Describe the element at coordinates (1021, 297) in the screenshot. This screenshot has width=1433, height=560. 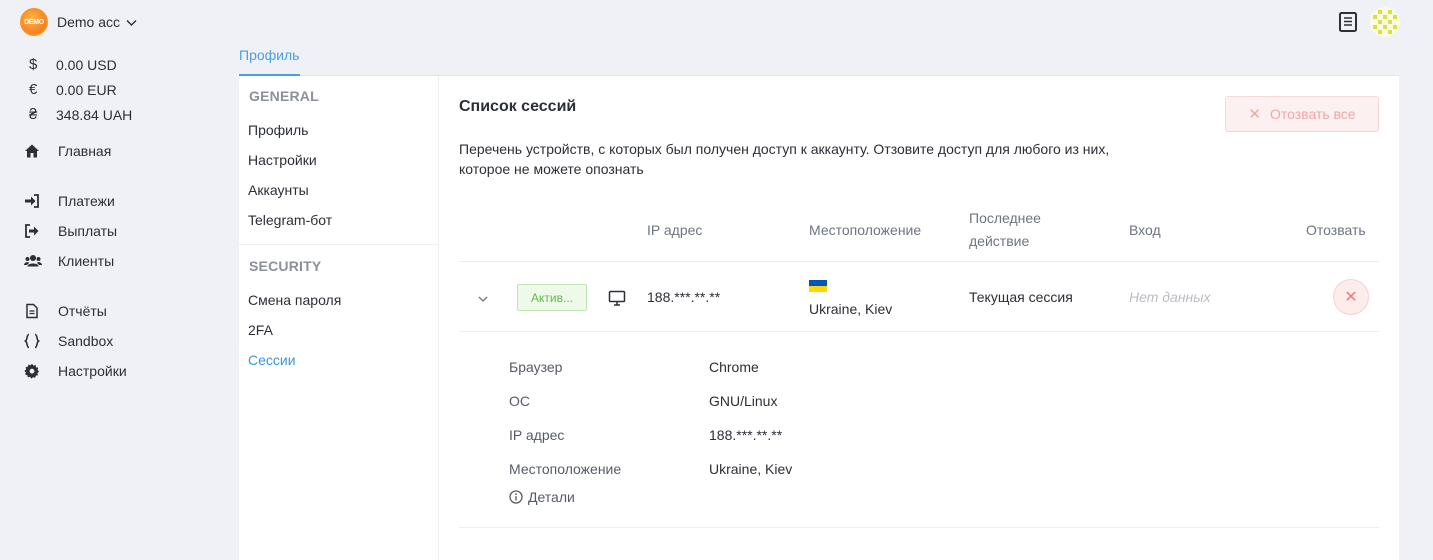
I see `session-last-action: Текущая сессия` at that location.